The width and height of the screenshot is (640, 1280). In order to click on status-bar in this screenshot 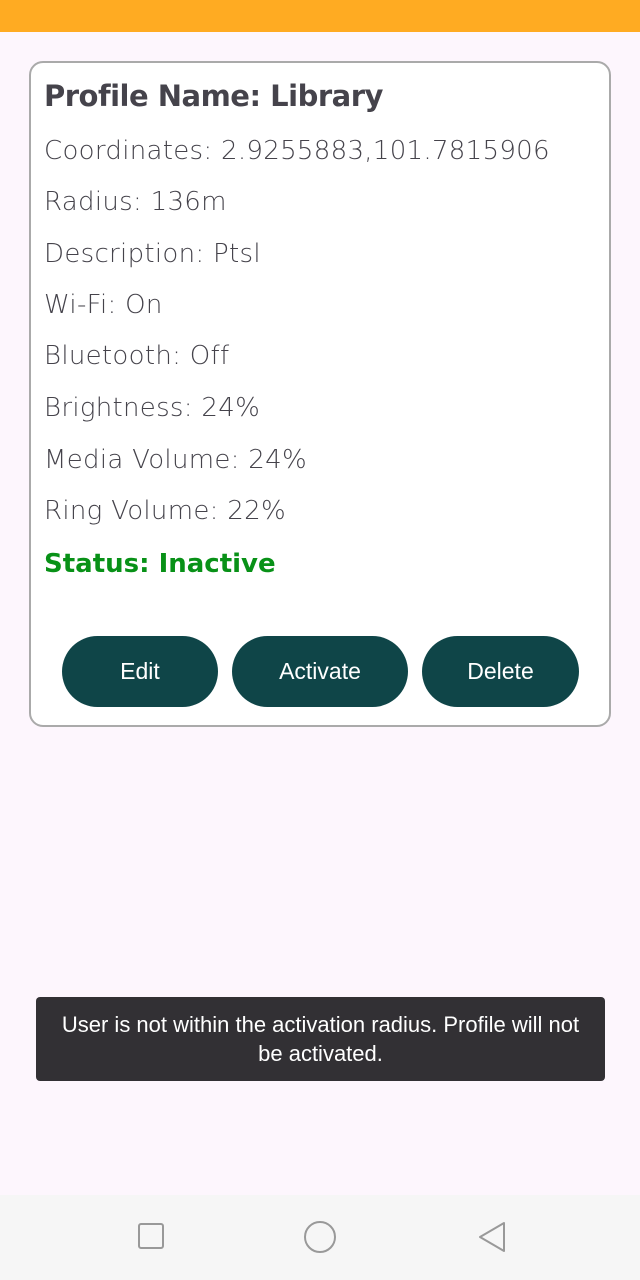, I will do `click(320, 16)`.